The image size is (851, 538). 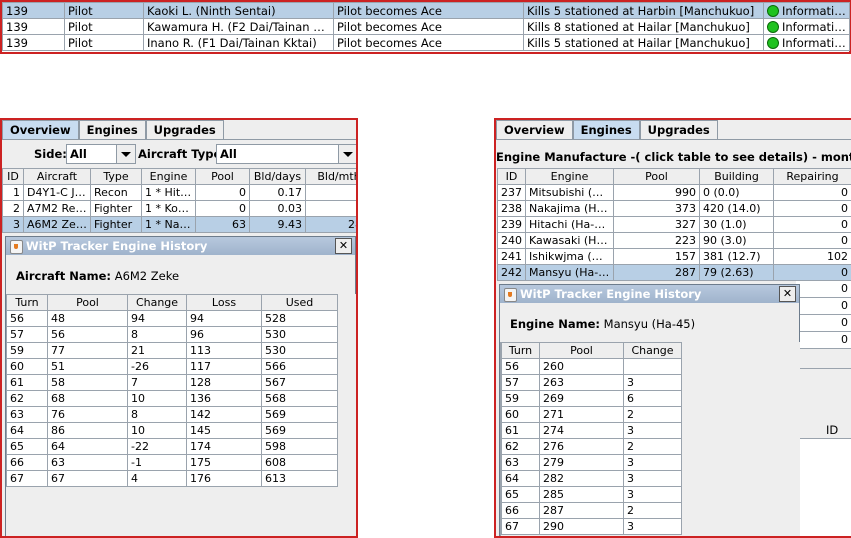 What do you see at coordinates (592, 527) in the screenshot?
I see `history-row: 672903` at bounding box center [592, 527].